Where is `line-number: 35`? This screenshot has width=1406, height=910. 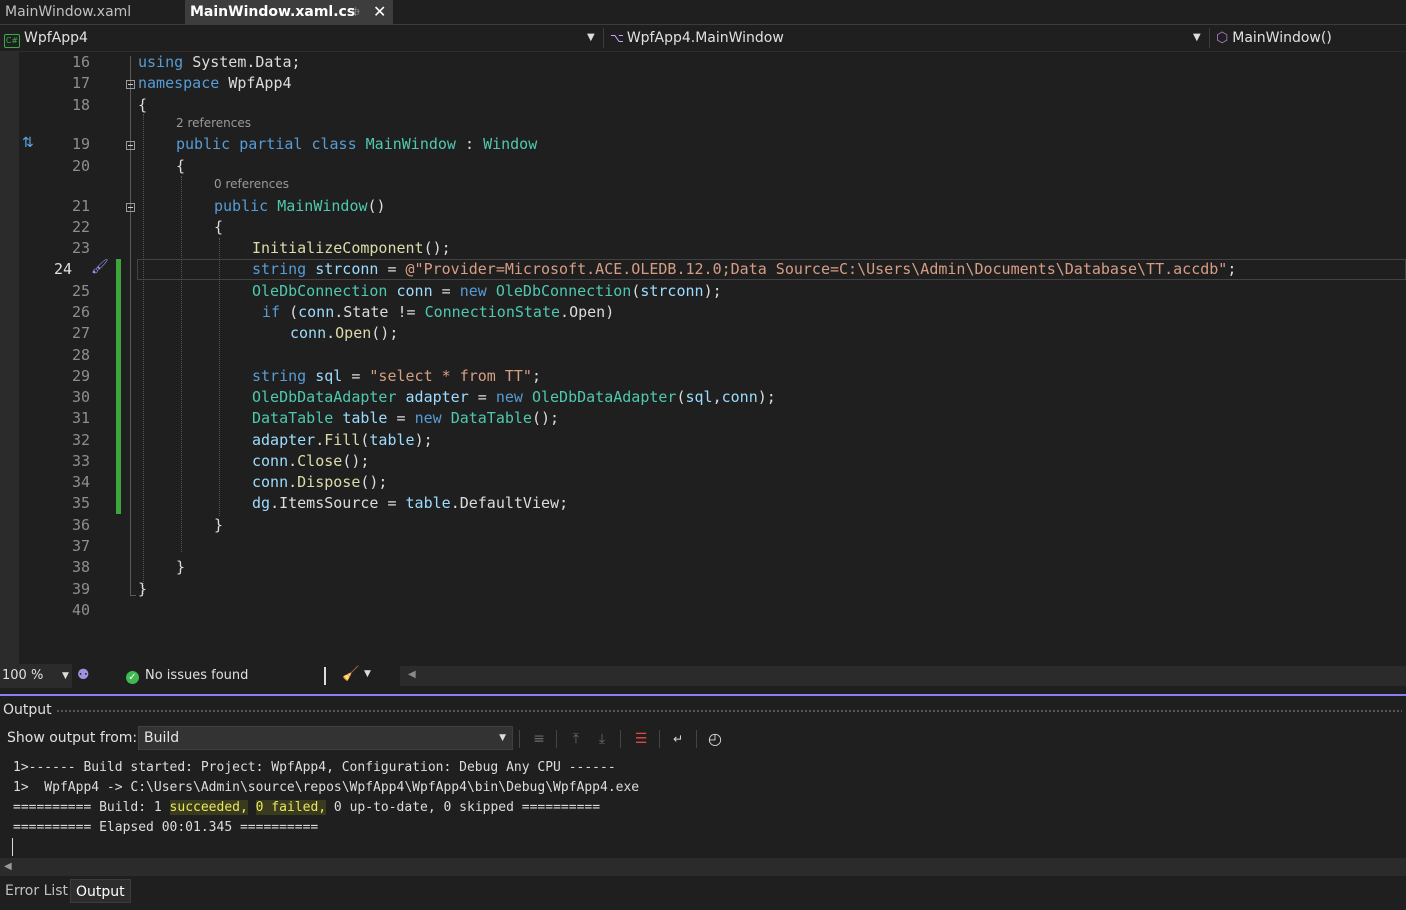 line-number: 35 is located at coordinates (80, 503).